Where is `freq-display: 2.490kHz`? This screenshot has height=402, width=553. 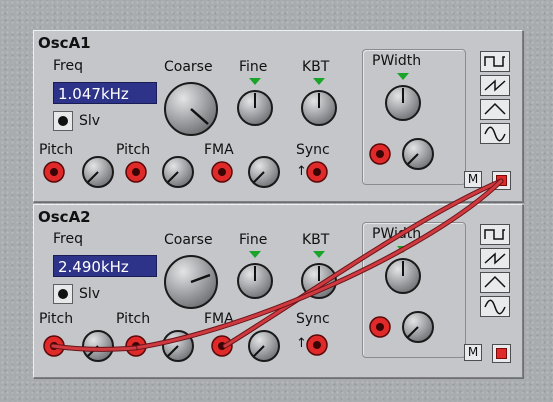
freq-display: 2.490kHz is located at coordinates (105, 266).